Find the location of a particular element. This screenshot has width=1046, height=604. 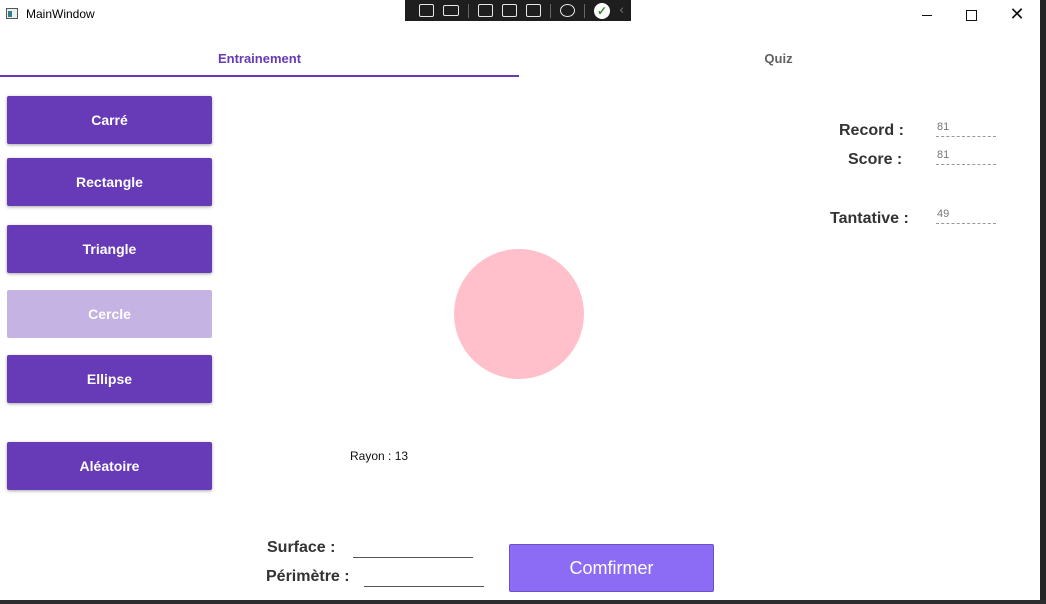

hot-reload-icon is located at coordinates (567, 10).